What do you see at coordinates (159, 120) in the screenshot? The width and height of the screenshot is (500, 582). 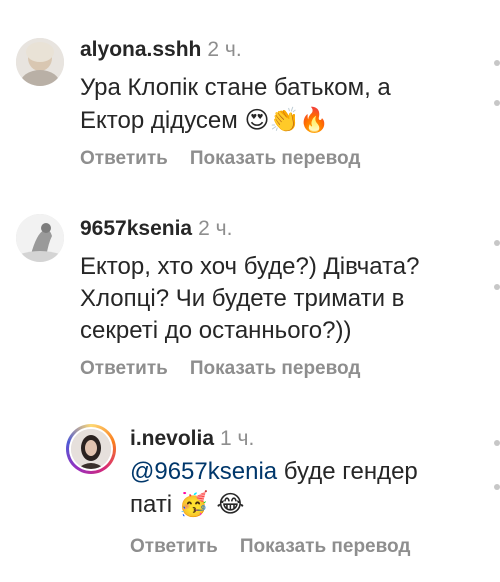 I see `comment-line-text: Ектор дідусем` at bounding box center [159, 120].